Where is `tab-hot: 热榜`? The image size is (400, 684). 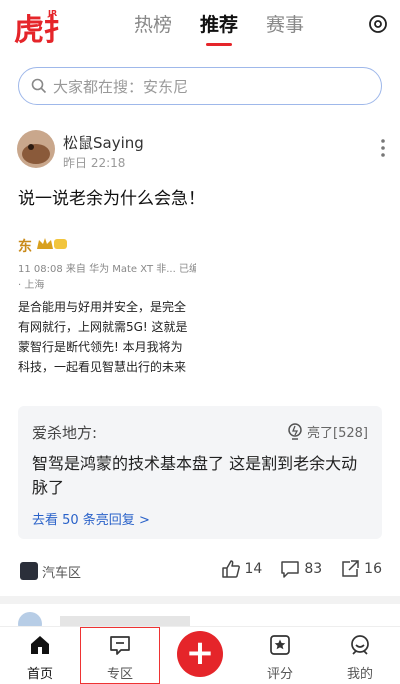
tab-hot: 热榜 is located at coordinates (153, 28).